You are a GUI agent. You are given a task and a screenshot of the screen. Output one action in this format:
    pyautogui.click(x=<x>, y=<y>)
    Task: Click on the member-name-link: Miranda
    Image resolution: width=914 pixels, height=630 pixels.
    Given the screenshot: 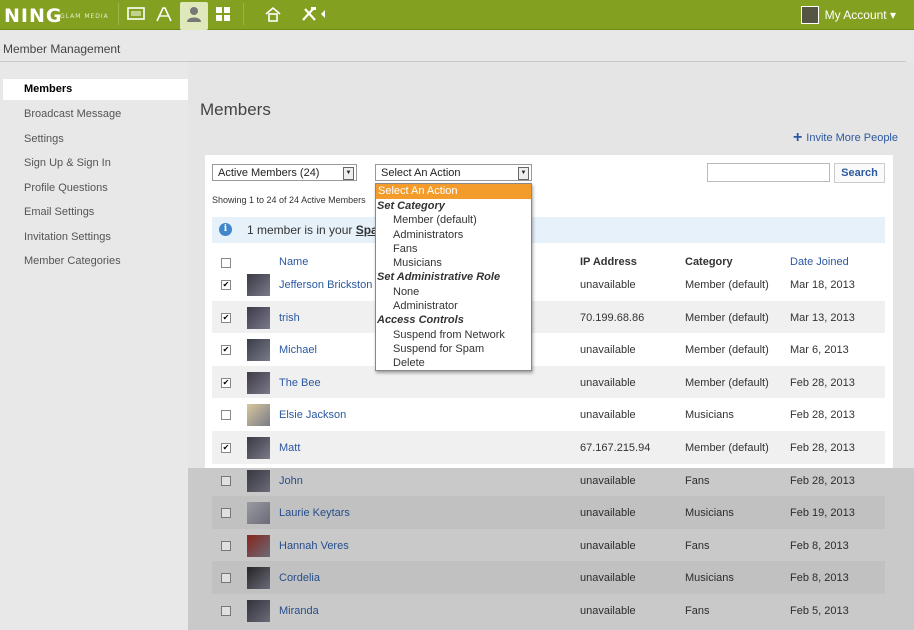 What is the action you would take?
    pyautogui.click(x=299, y=611)
    